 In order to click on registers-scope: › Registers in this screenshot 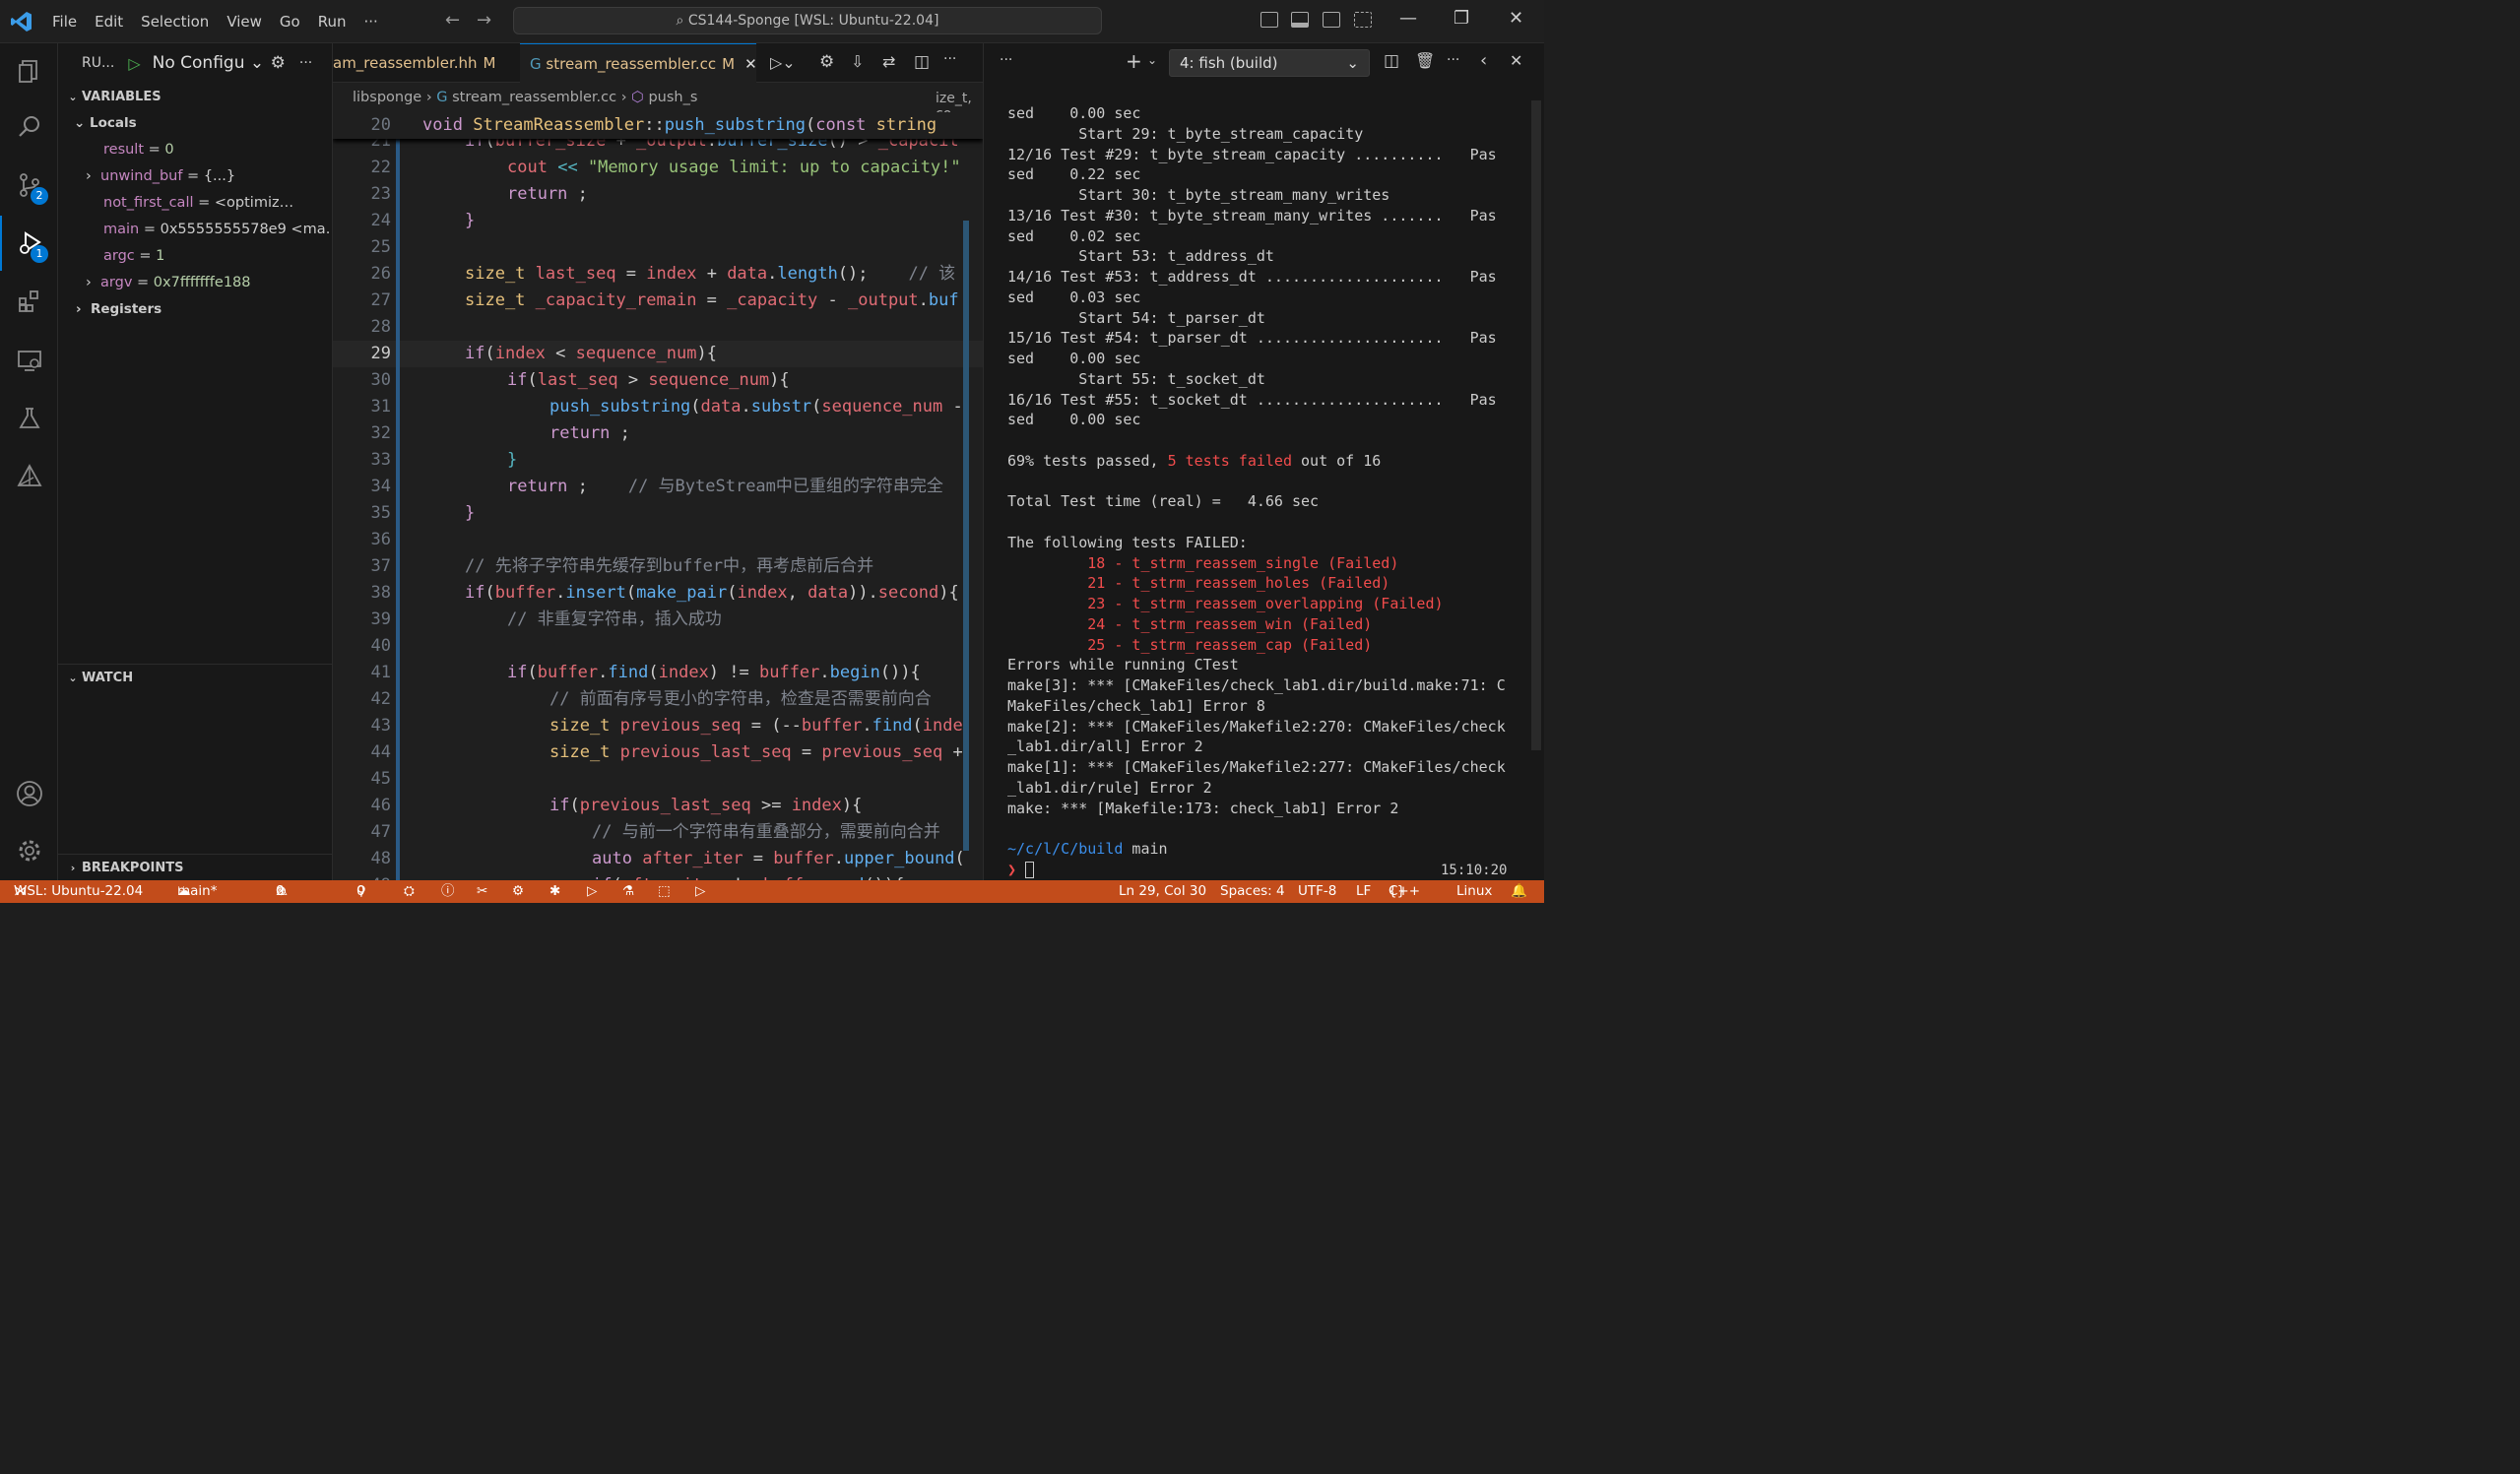, I will do `click(195, 310)`.